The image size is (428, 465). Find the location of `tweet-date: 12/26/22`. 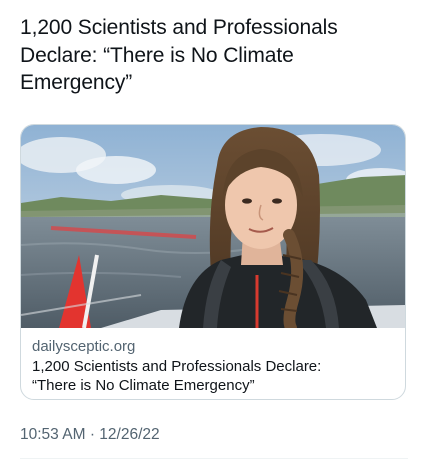

tweet-date: 12/26/22 is located at coordinates (129, 434).